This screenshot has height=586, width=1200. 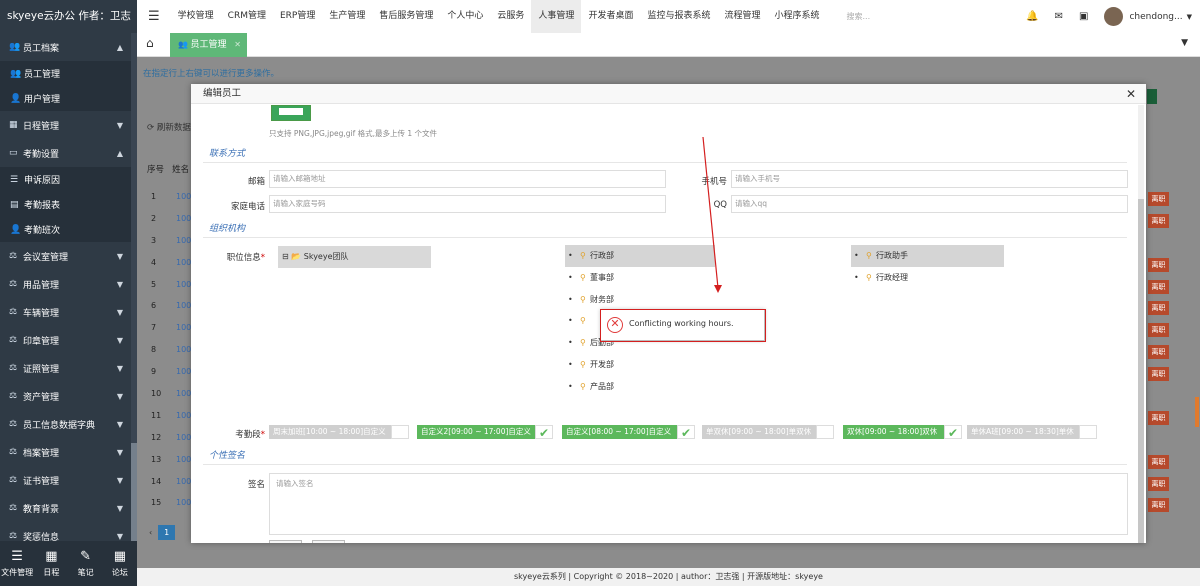 I want to click on department-item: • ⚲ 产品部, so click(x=640, y=387).